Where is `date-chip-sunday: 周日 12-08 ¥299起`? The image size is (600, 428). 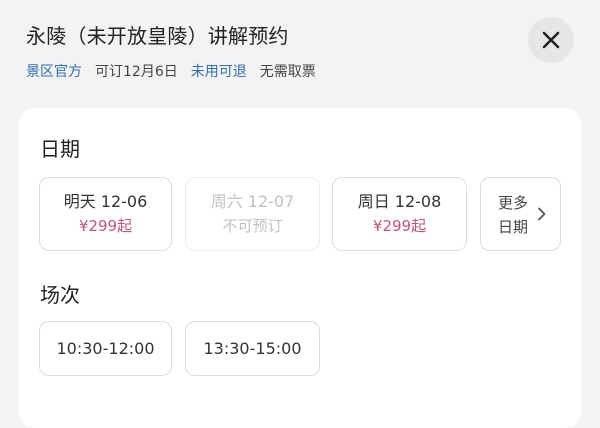
date-chip-sunday: 周日 12-08 ¥299起 is located at coordinates (399, 214).